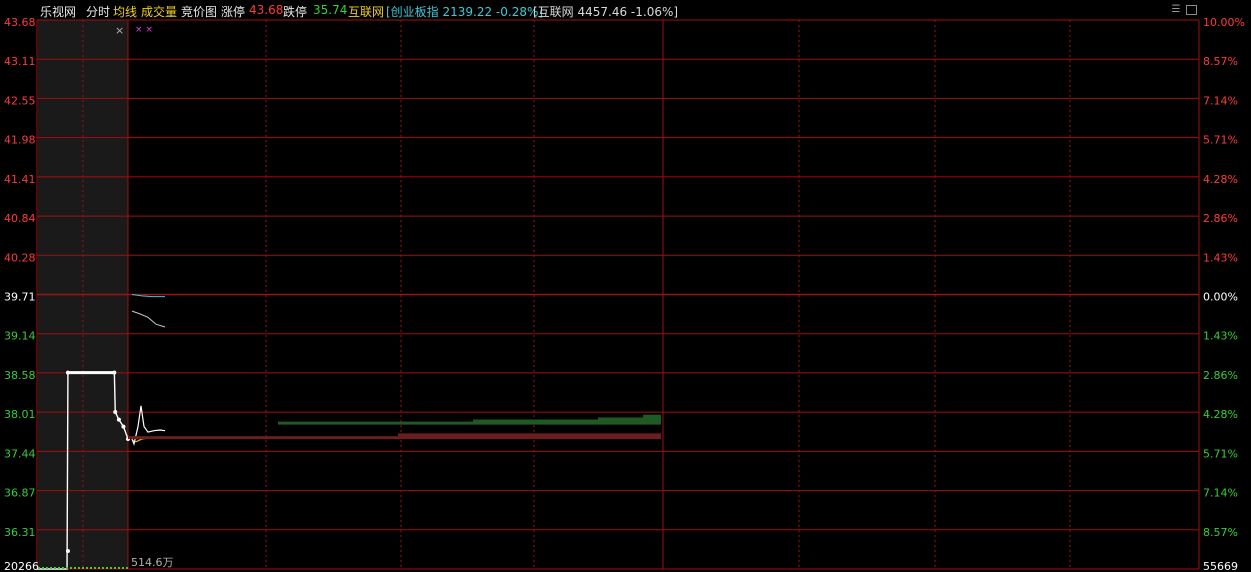 The width and height of the screenshot is (1251, 572). I want to click on right-tick-label: 55669, so click(1220, 566).